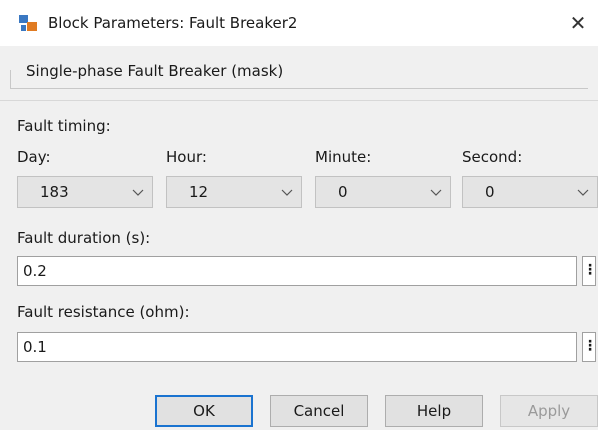 The width and height of the screenshot is (598, 430). Describe the element at coordinates (35, 271) in the screenshot. I see `fault-duration-value: 0.2` at that location.